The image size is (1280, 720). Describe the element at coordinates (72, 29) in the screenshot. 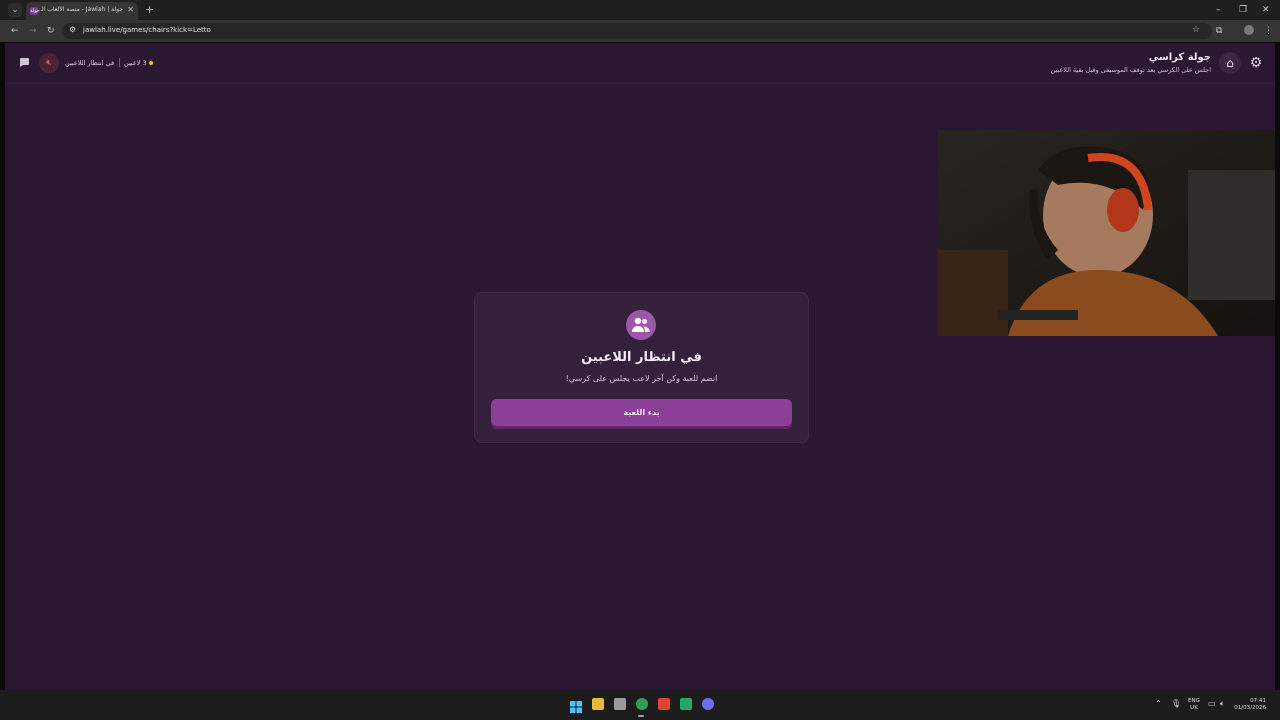

I see `site-info-icon: ⚙` at that location.